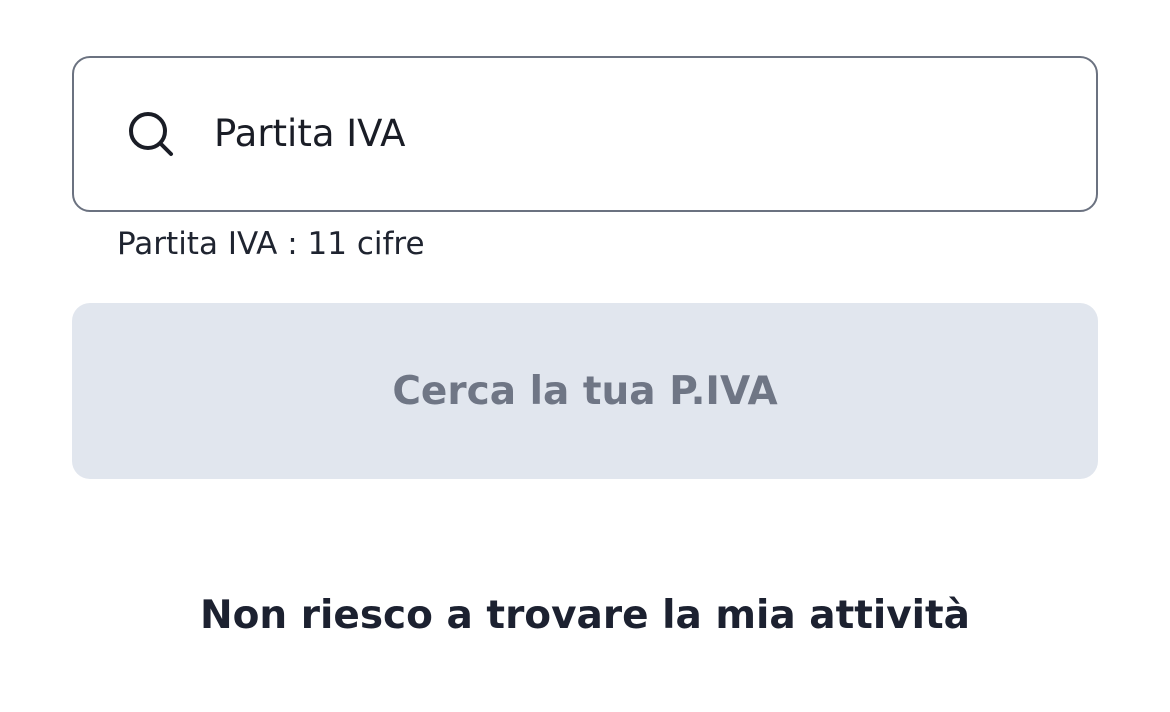  What do you see at coordinates (271, 244) in the screenshot?
I see `helper-text: Partita IVA : 11 cifre` at bounding box center [271, 244].